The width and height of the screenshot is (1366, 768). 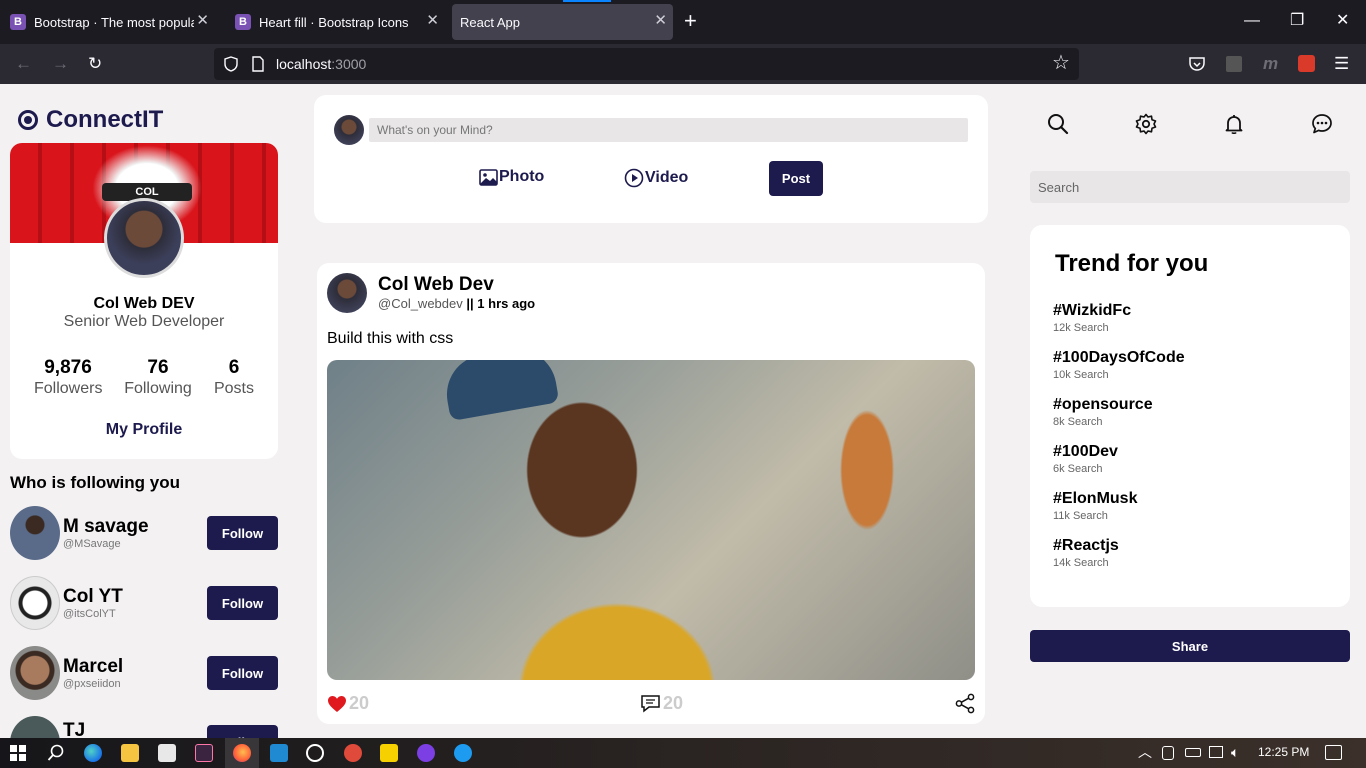 I want to click on extension-m-icon: m, so click(x=1270, y=64).